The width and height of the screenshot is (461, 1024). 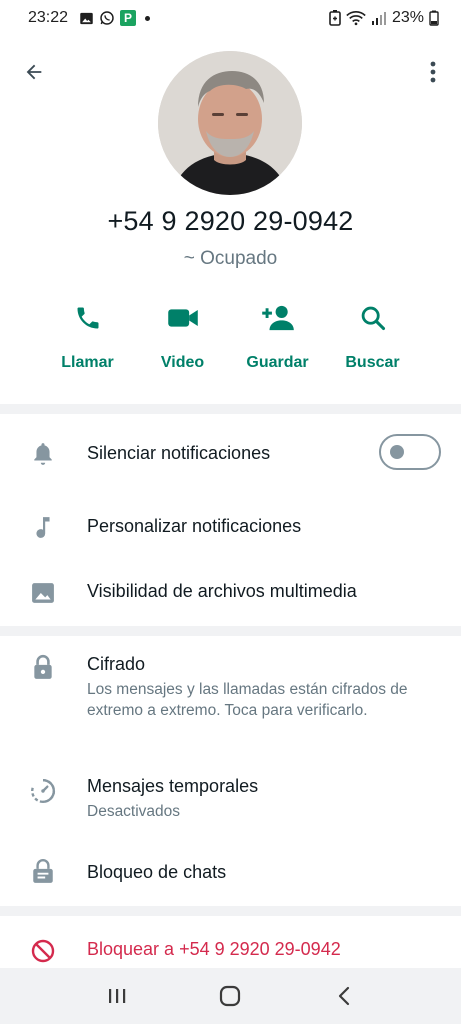 I want to click on avatar, so click(x=230, y=123).